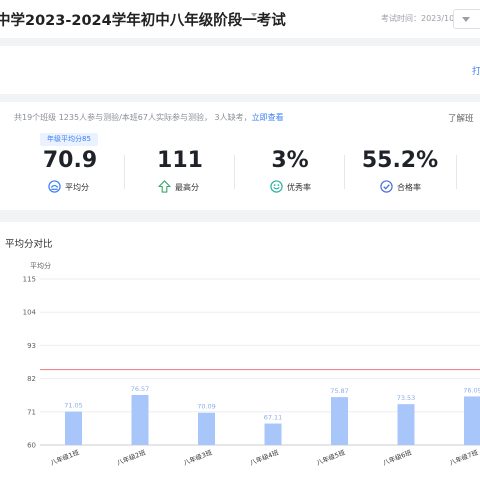  I want to click on stat-value: 111, so click(180, 160).